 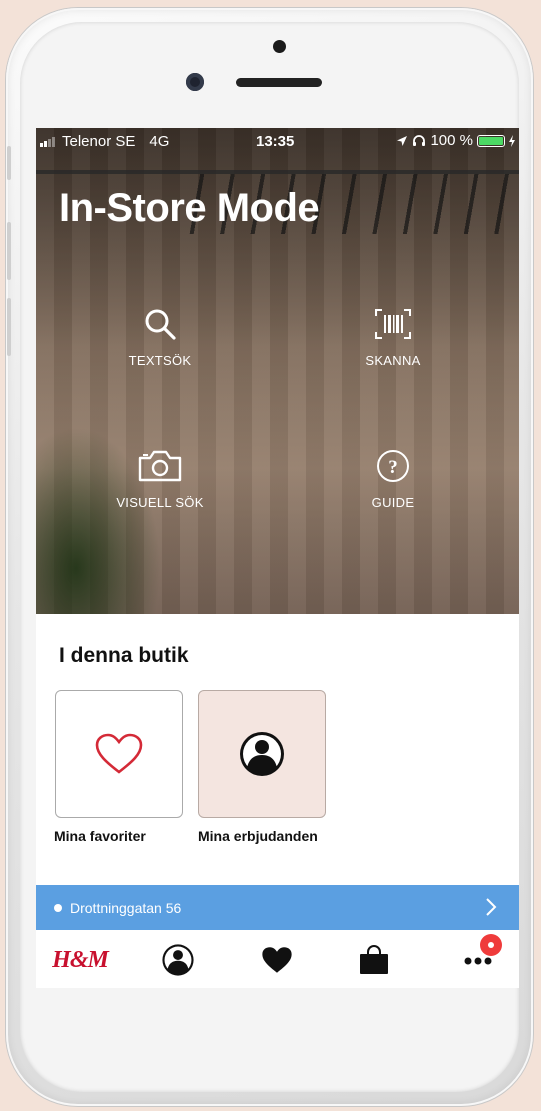 What do you see at coordinates (491, 945) in the screenshot?
I see `notification-badge` at bounding box center [491, 945].